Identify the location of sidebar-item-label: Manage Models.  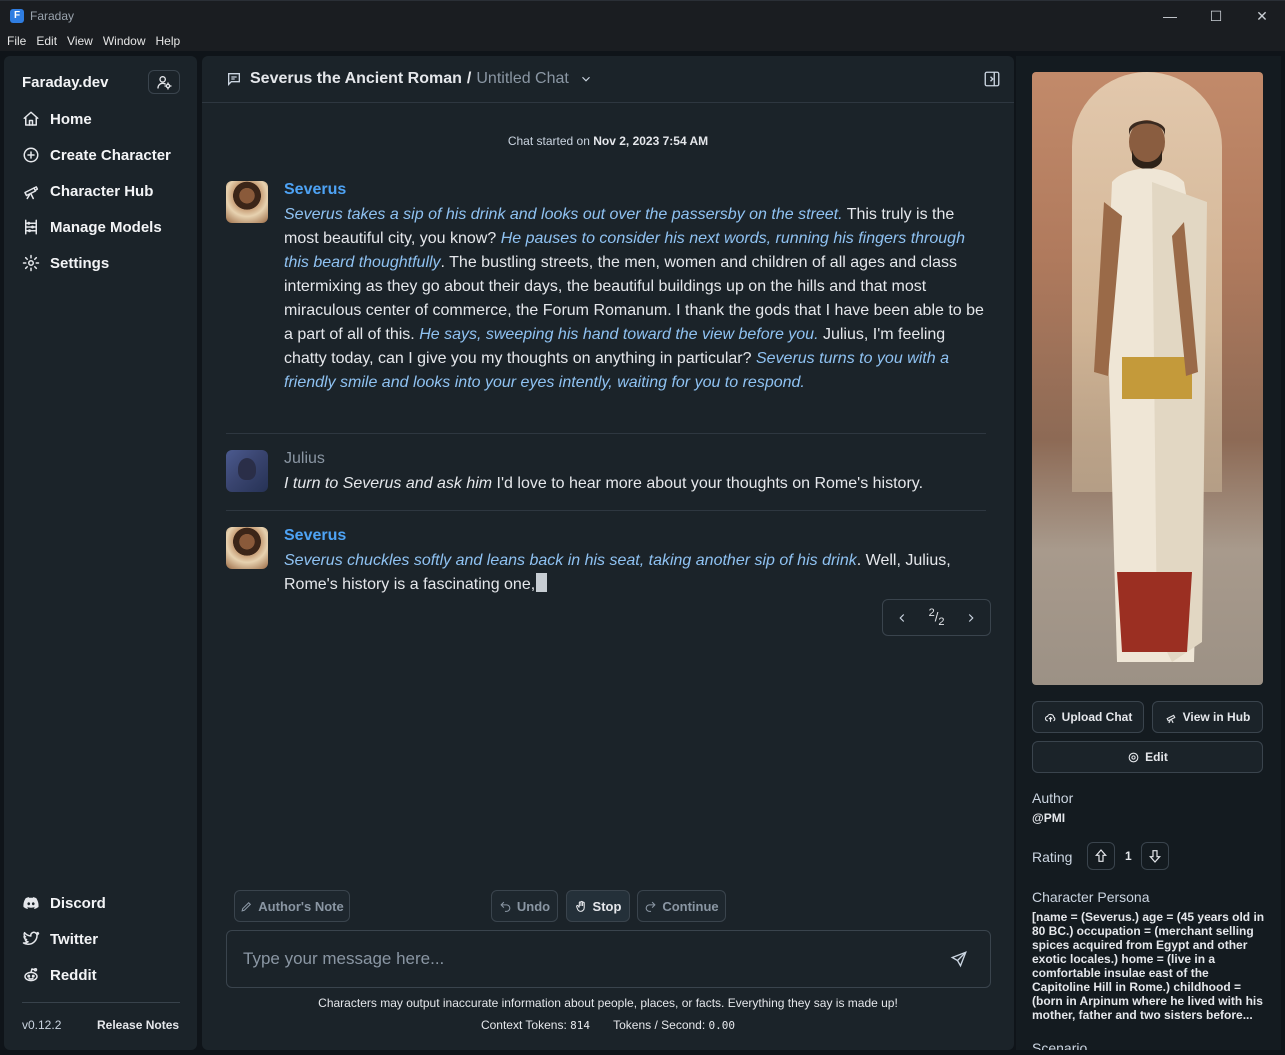
(106, 227).